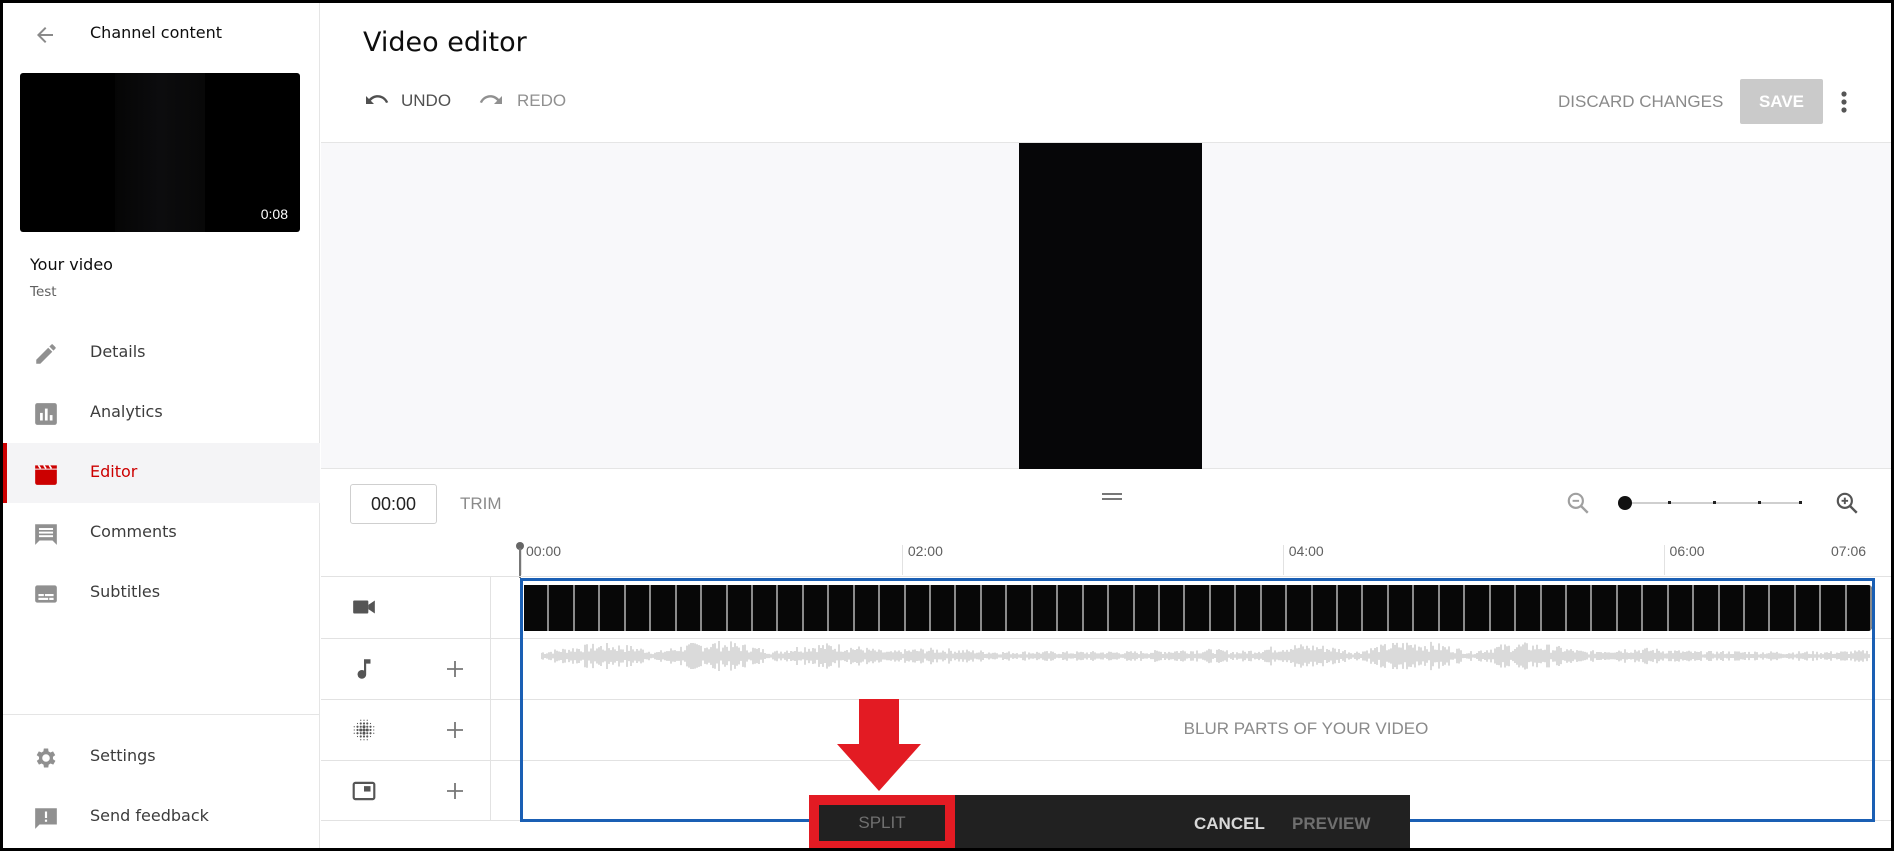 This screenshot has height=851, width=1894. What do you see at coordinates (1625, 503) in the screenshot?
I see `zoom-slider-thumb` at bounding box center [1625, 503].